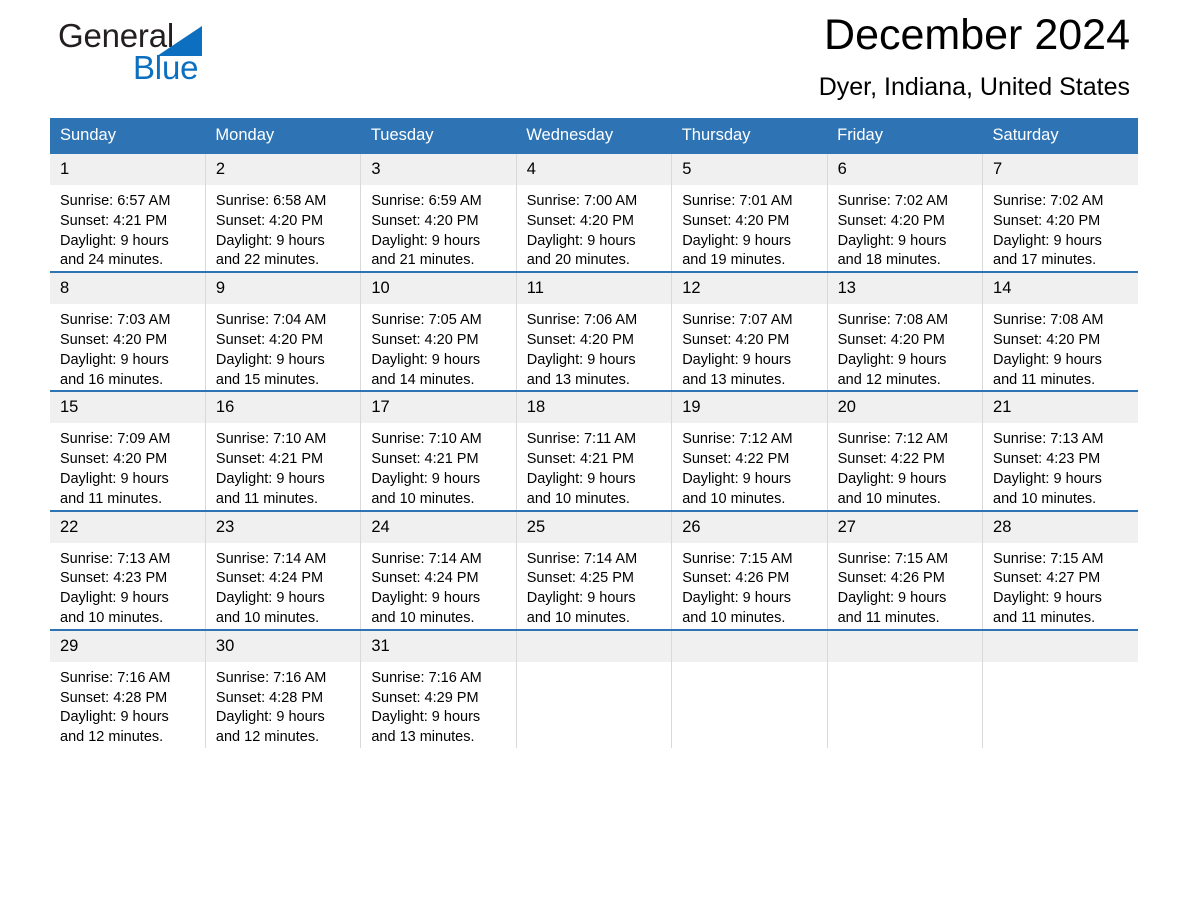 The width and height of the screenshot is (1188, 918). Describe the element at coordinates (115, 439) in the screenshot. I see `sunrise-text: Sunrise: 7:09 AM` at that location.